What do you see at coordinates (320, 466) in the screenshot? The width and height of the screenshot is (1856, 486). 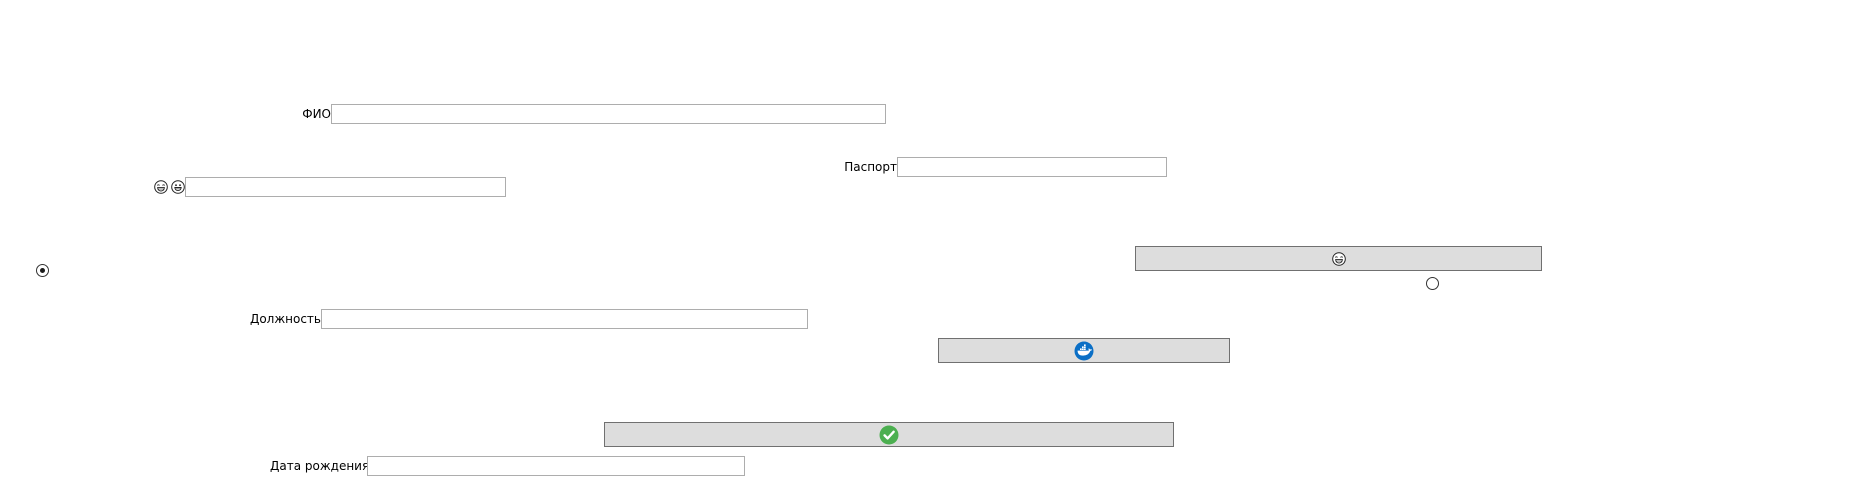 I see `birth-date-label: Дата рождения` at bounding box center [320, 466].